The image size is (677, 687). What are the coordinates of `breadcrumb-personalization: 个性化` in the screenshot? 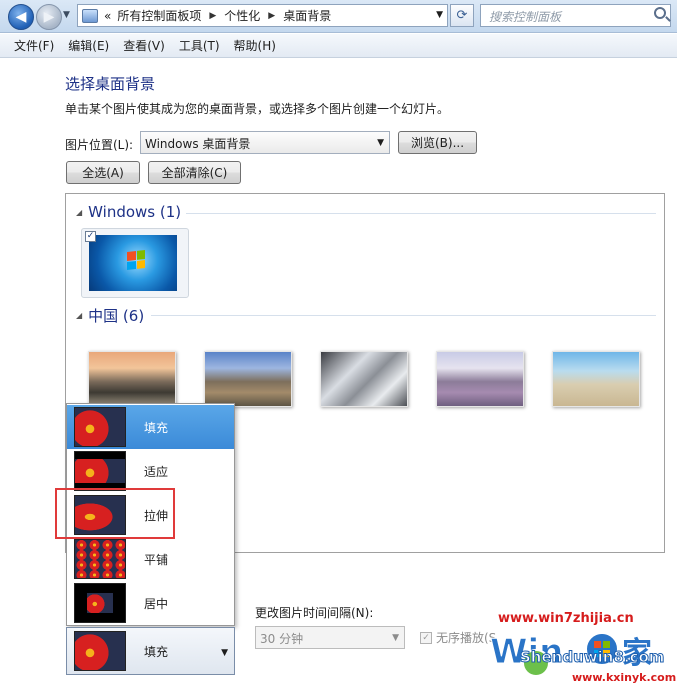 It's located at (242, 15).